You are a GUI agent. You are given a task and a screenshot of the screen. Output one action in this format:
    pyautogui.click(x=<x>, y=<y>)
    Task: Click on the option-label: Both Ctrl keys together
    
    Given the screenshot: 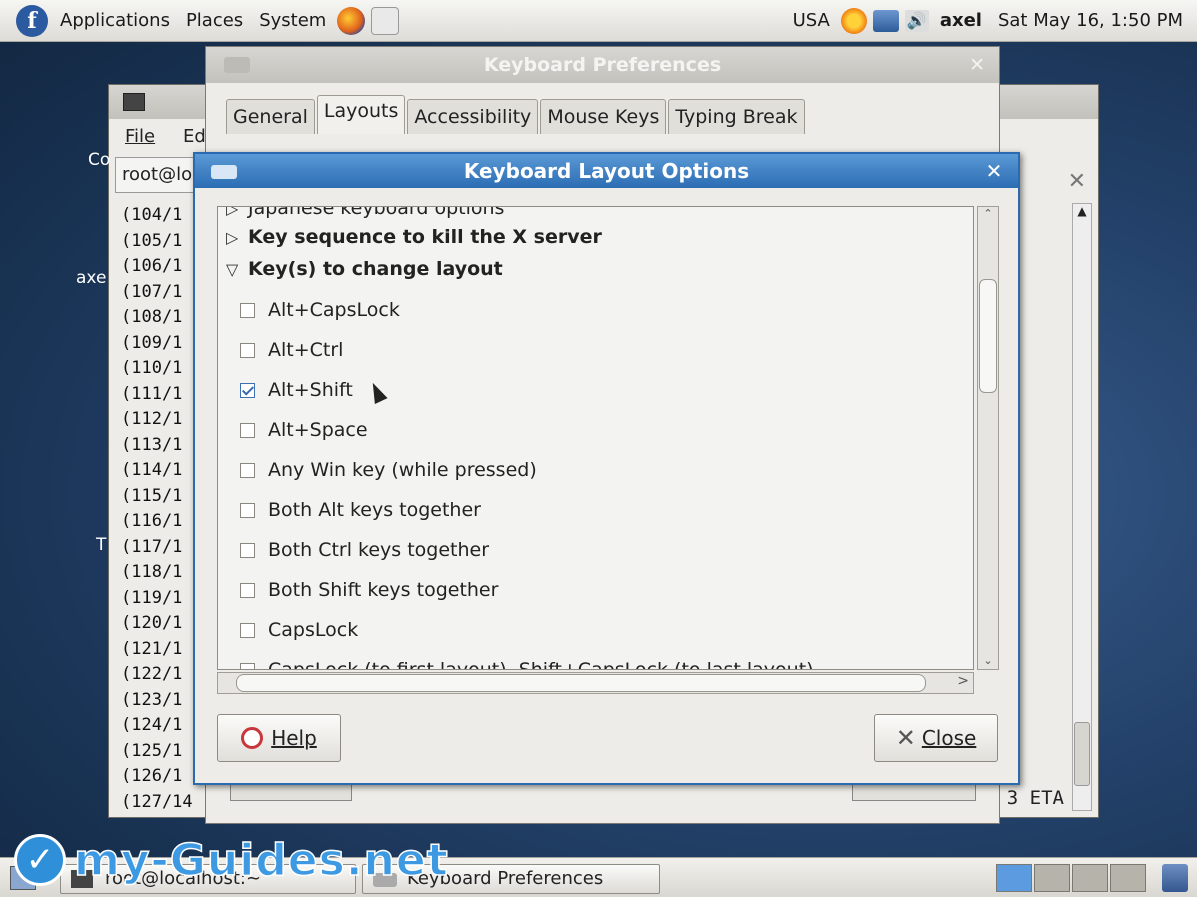 What is the action you would take?
    pyautogui.click(x=379, y=550)
    